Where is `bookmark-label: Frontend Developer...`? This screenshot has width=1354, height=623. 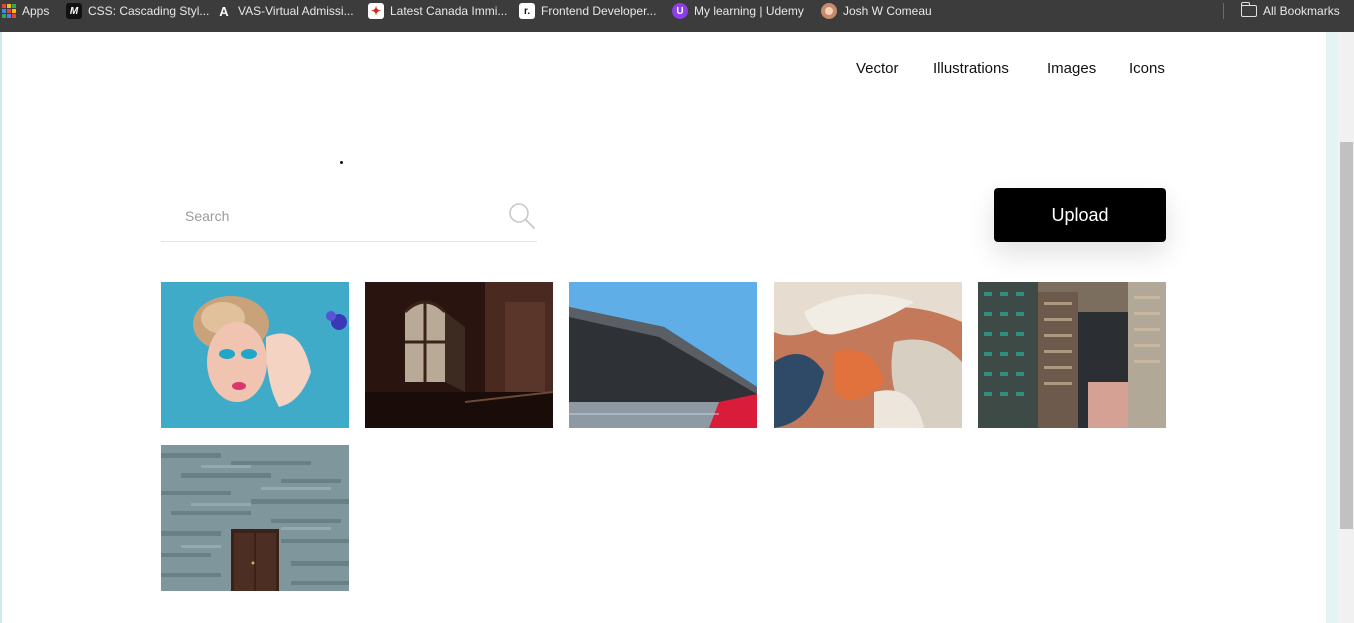 bookmark-label: Frontend Developer... is located at coordinates (599, 11).